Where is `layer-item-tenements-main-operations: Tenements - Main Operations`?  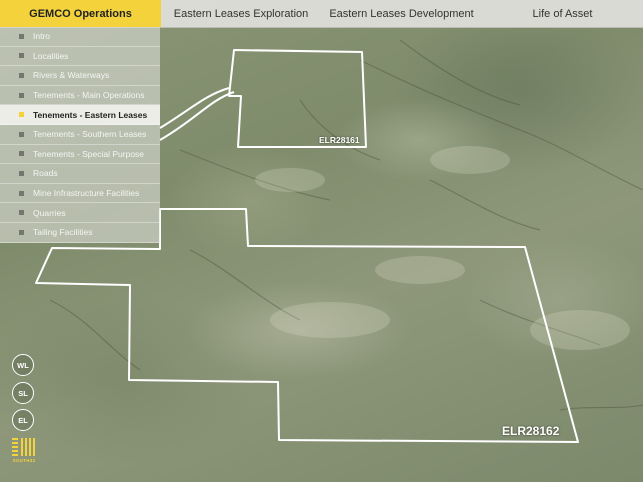
layer-item-tenements-main-operations: Tenements - Main Operations is located at coordinates (80, 95).